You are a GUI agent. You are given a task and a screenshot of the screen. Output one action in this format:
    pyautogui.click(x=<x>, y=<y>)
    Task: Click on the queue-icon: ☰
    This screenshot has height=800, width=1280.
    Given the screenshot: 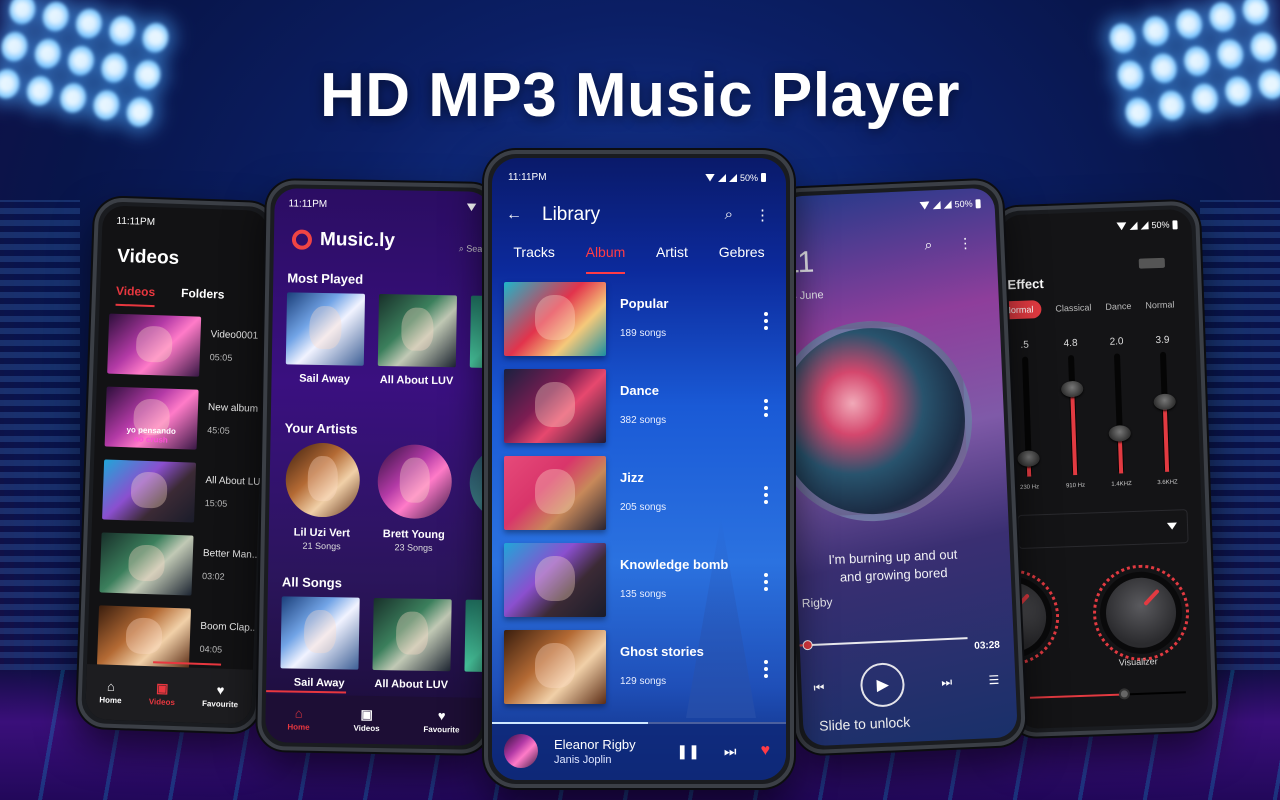 What is the action you would take?
    pyautogui.click(x=993, y=680)
    